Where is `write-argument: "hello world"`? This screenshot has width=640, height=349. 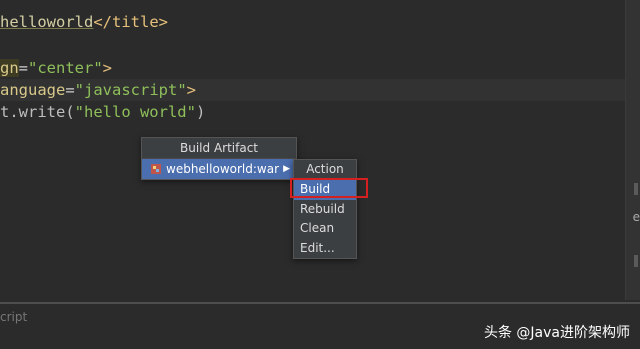
write-argument: "hello world" is located at coordinates (135, 112).